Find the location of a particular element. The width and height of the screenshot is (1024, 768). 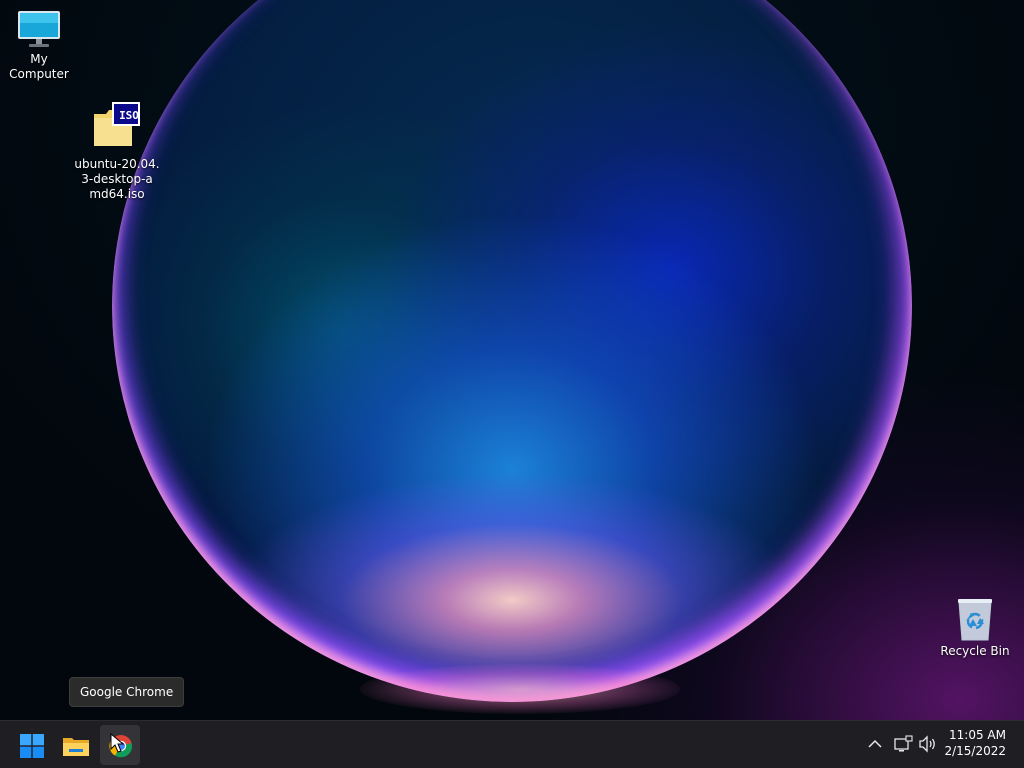

folder-icon is located at coordinates (76, 747).